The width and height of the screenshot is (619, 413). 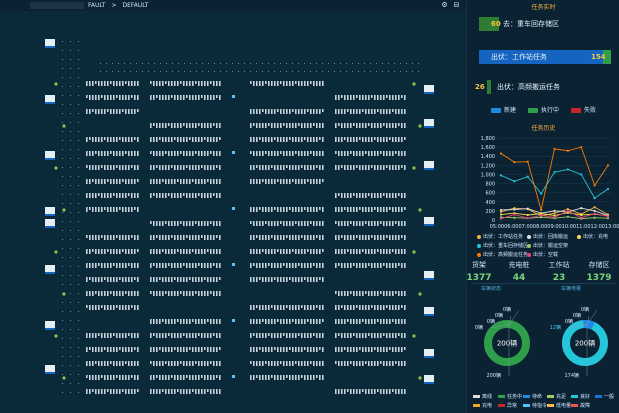 What do you see at coordinates (502, 246) in the screenshot?
I see `legend-item-series: 出伏：重车回存储区` at bounding box center [502, 246].